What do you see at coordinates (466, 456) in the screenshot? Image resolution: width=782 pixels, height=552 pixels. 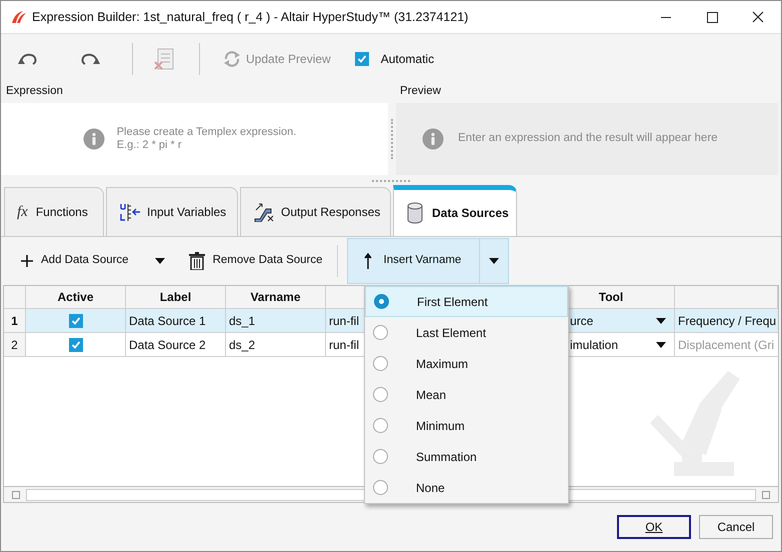 I see `menu-item: Summation` at bounding box center [466, 456].